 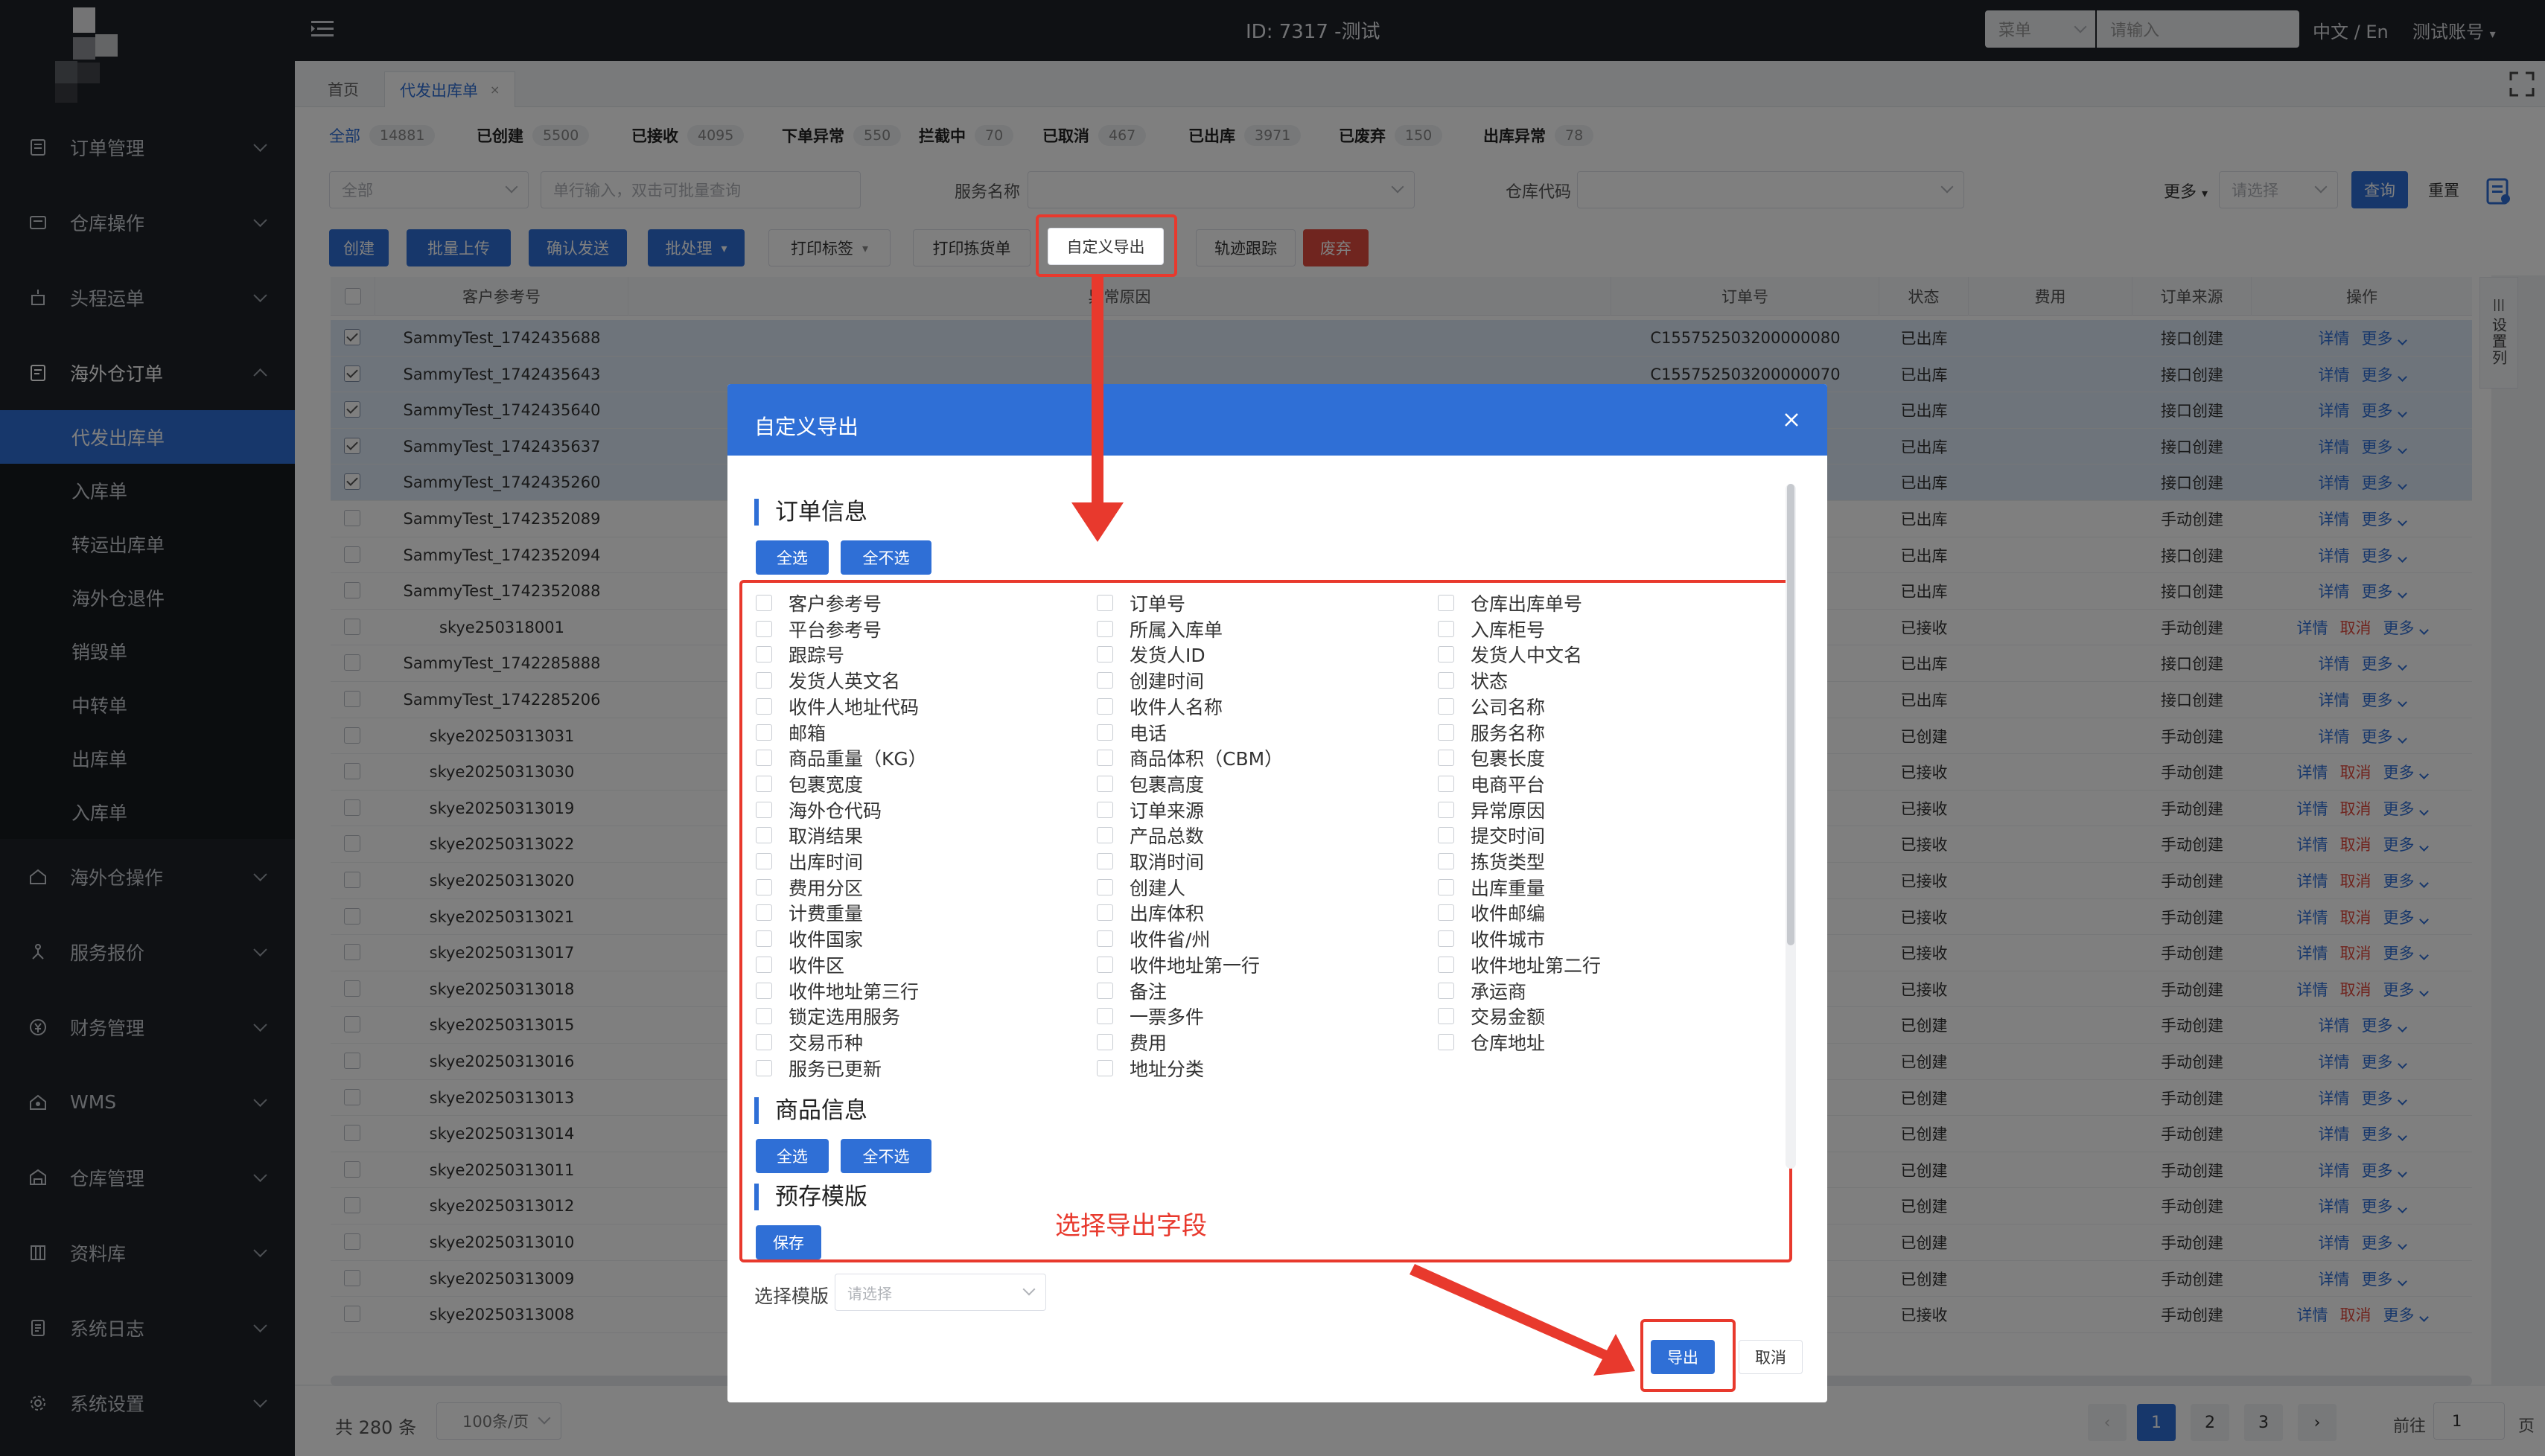 I want to click on export-field-option: 订单来源, so click(x=1150, y=810).